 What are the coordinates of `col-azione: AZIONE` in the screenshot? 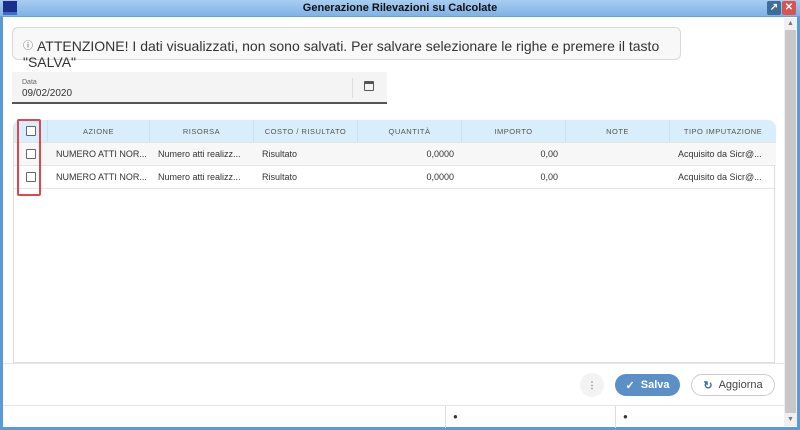 It's located at (99, 131).